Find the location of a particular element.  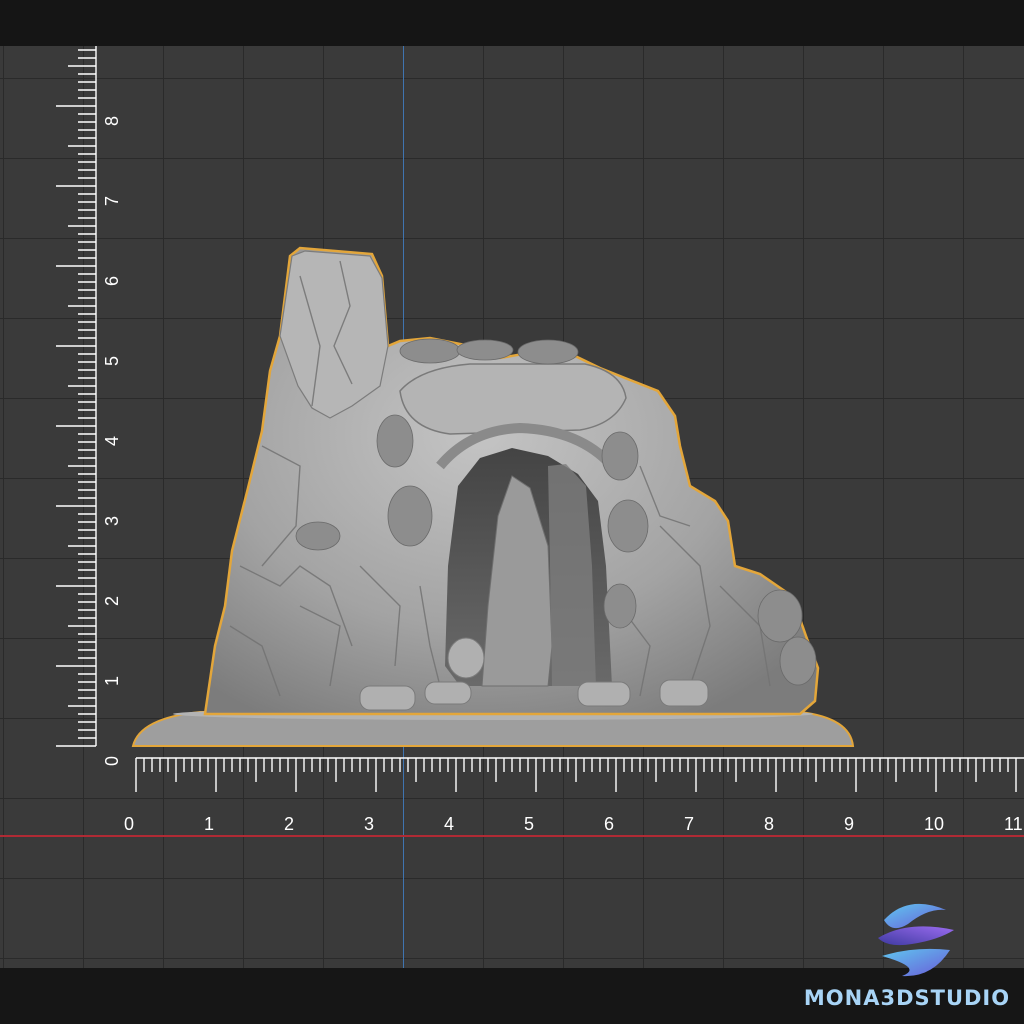

ruler-h-label: 3 is located at coordinates (369, 824).